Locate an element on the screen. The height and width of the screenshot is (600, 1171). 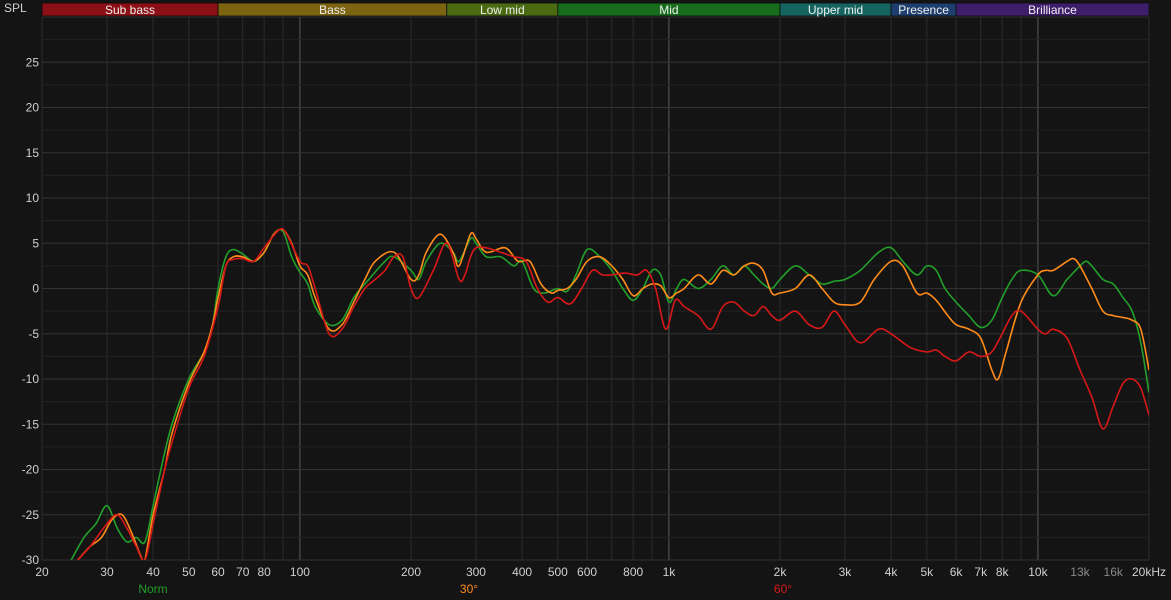
y-tick-label: -10 is located at coordinates (31, 379).